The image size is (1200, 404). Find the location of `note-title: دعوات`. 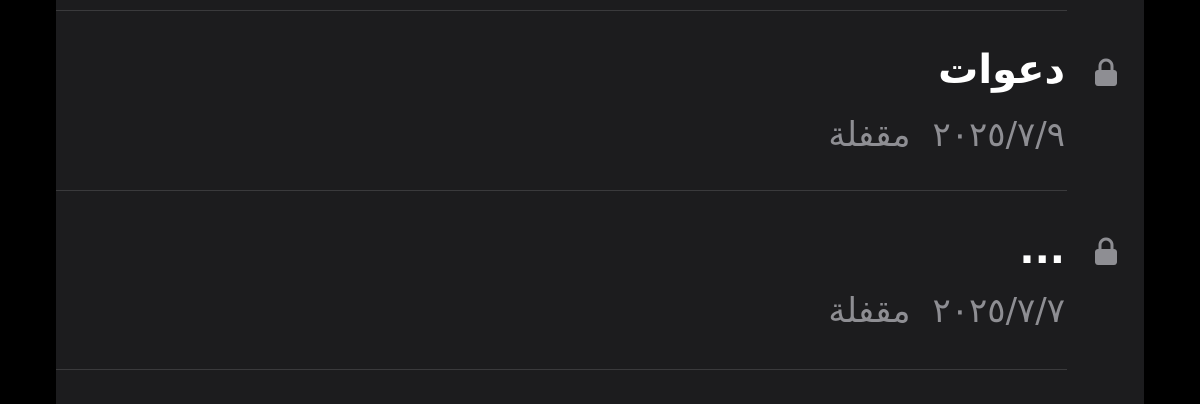

note-title: دعوات is located at coordinates (1001, 70).